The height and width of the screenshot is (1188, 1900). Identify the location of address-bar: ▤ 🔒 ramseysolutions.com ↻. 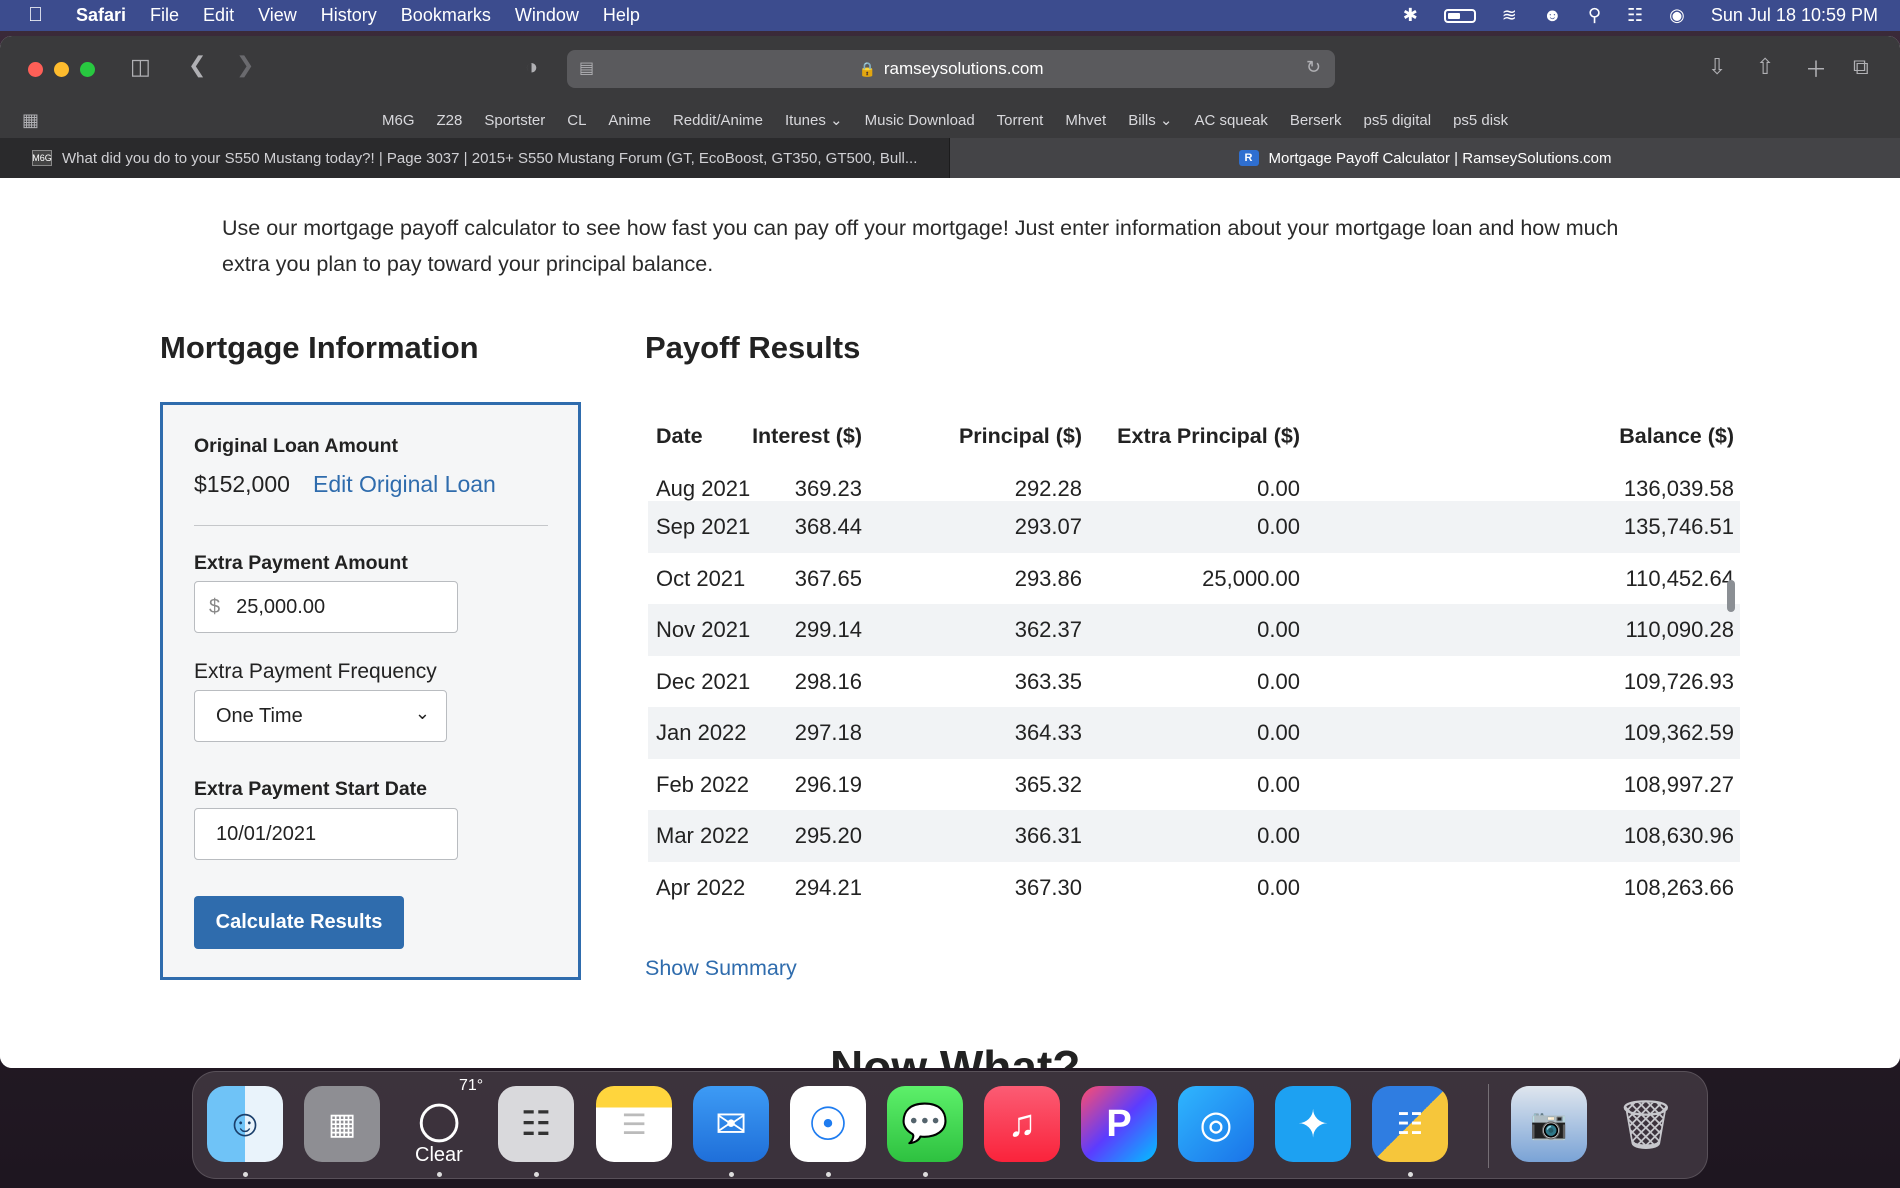
(951, 69).